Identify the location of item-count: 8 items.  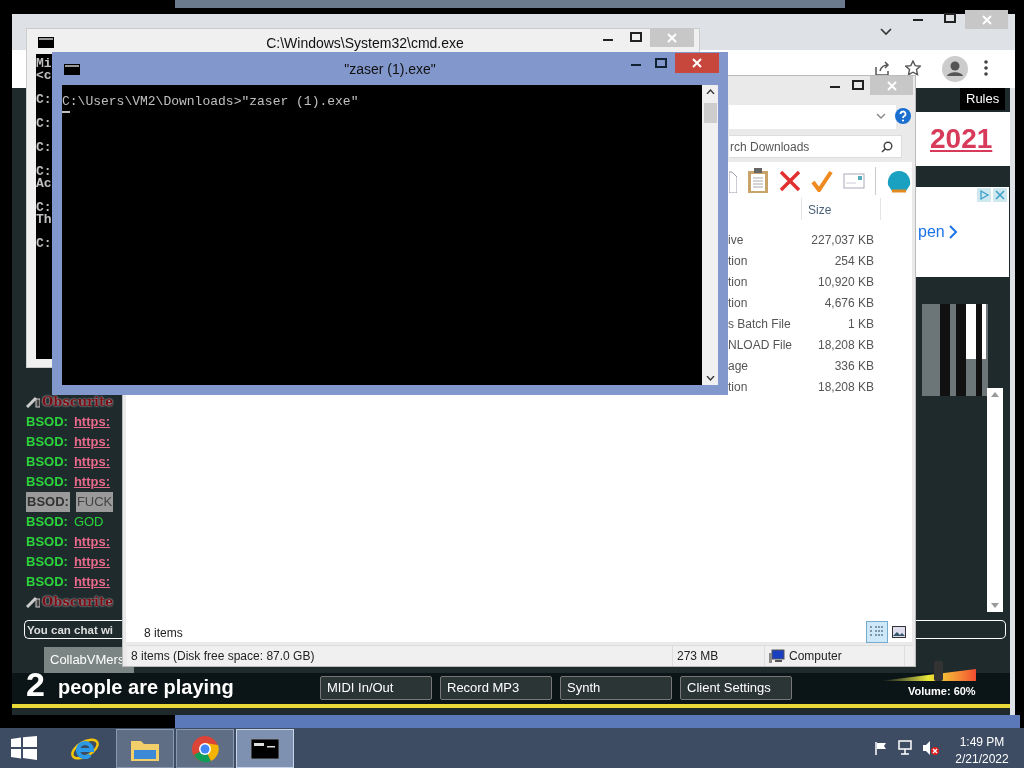
(163, 633).